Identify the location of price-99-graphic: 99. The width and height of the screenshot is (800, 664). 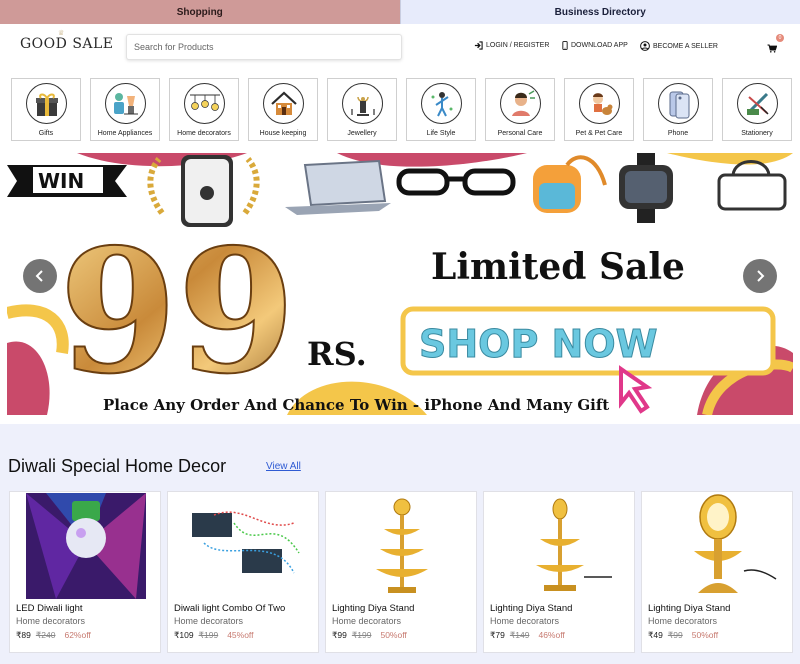
(177, 312).